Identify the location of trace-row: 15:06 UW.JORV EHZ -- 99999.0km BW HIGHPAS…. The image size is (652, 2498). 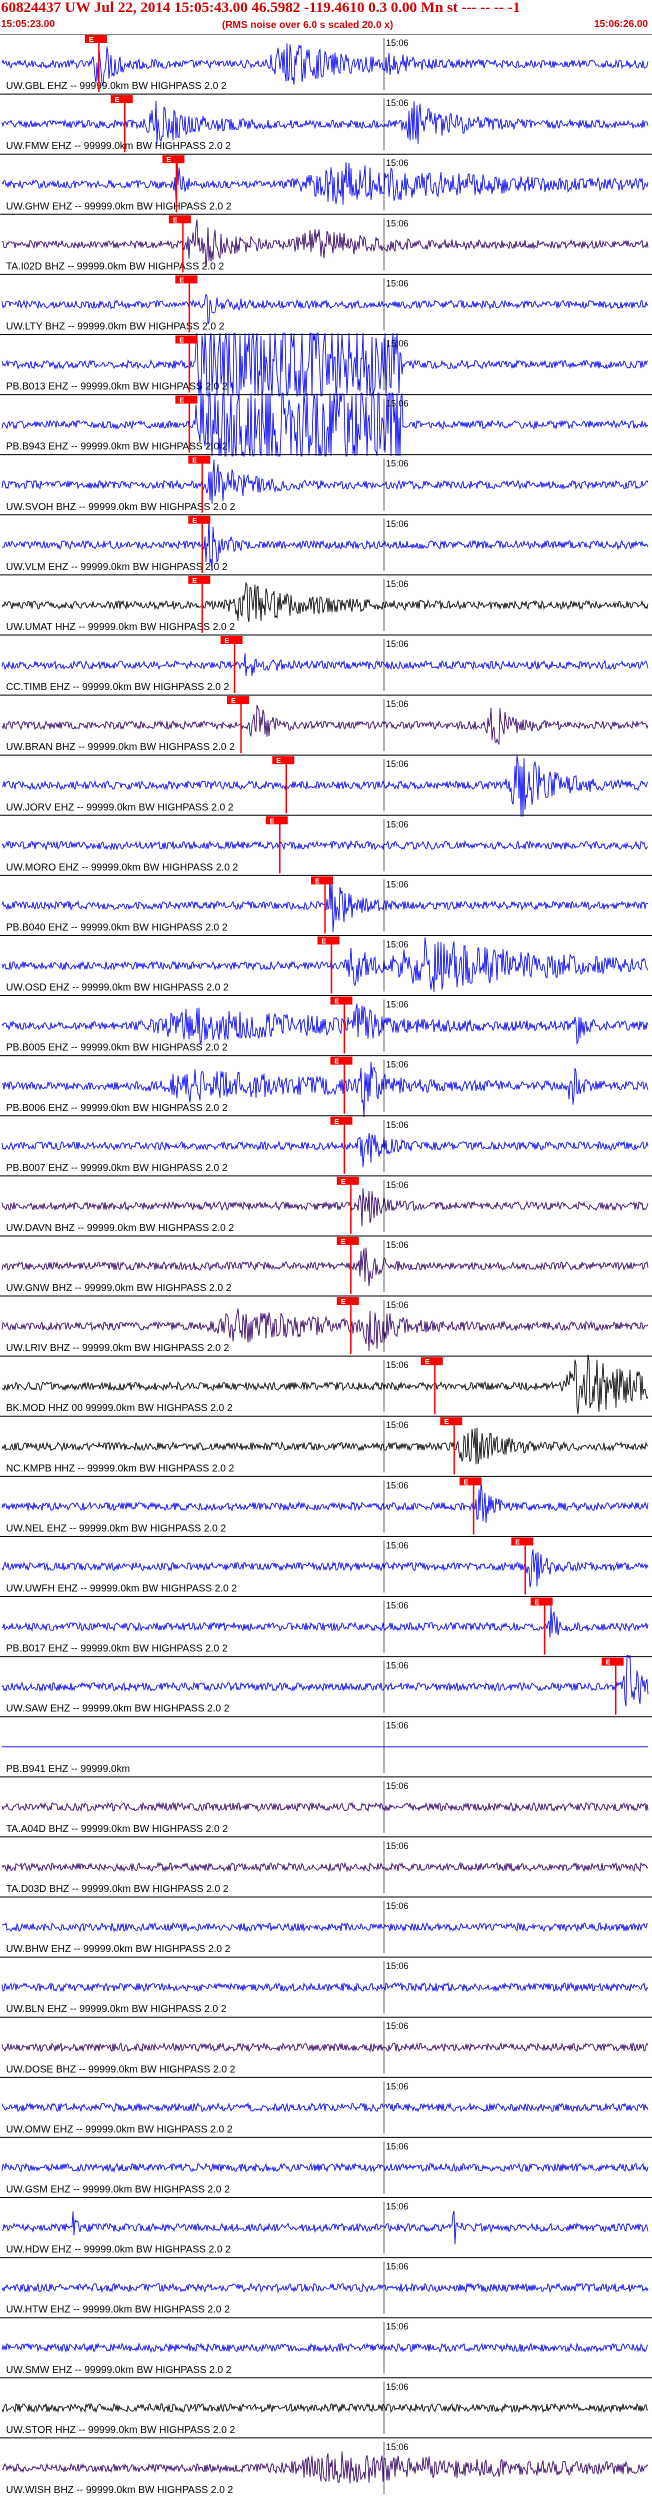
(326, 785).